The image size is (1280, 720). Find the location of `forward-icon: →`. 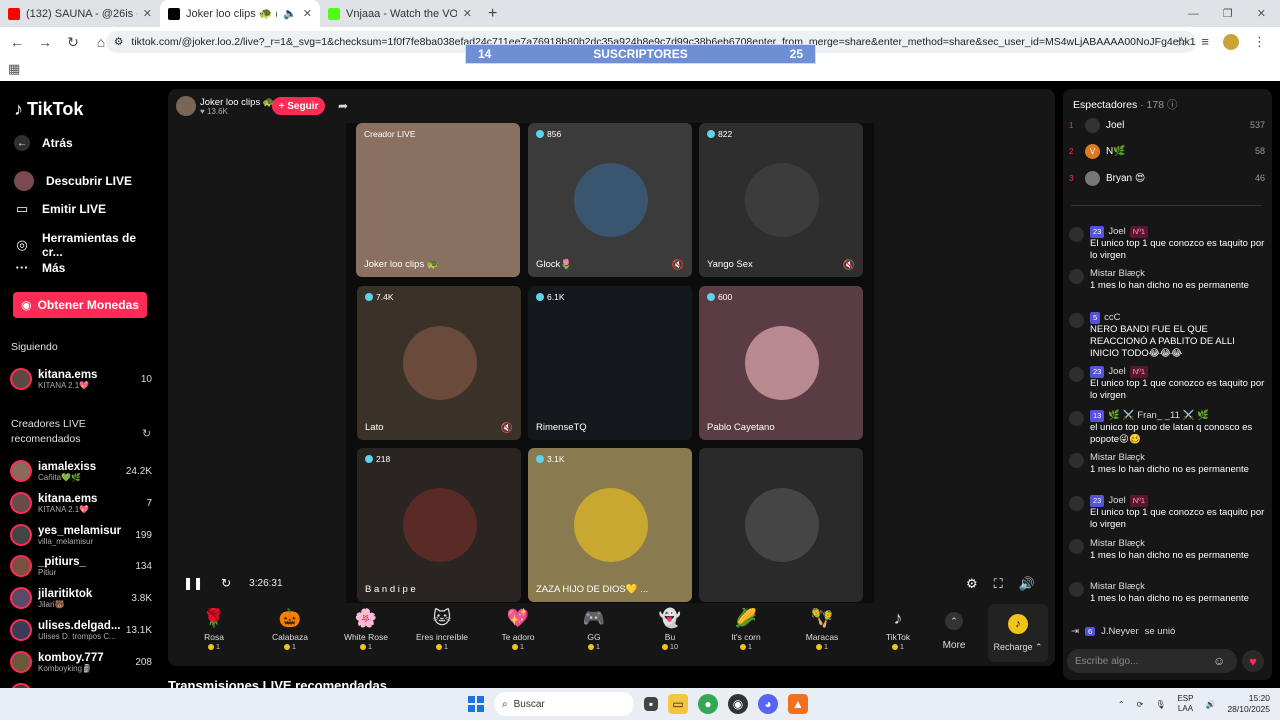

forward-icon: → is located at coordinates (45, 42).